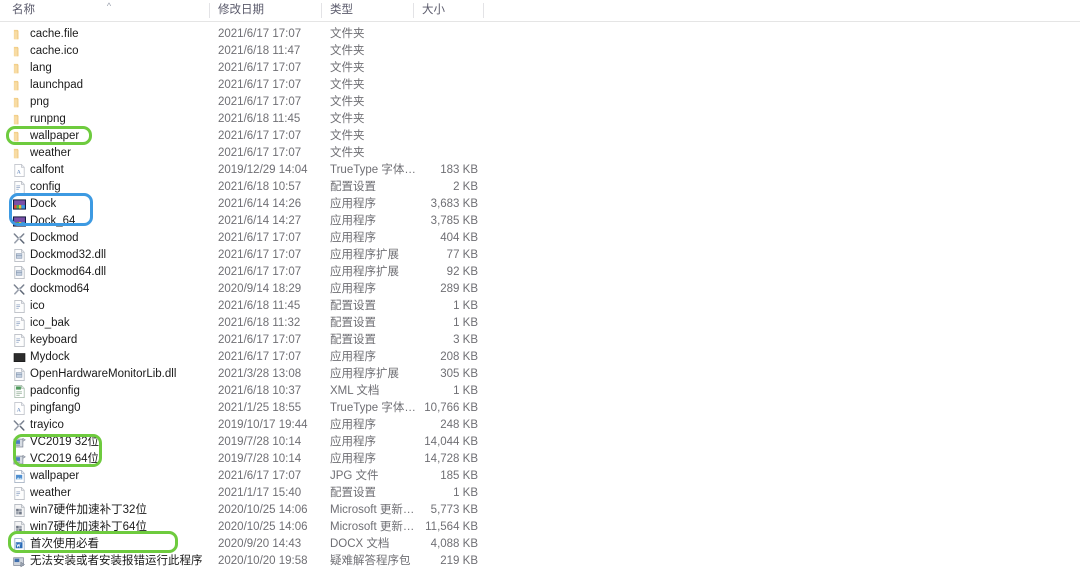 The image size is (1080, 570). Describe the element at coordinates (241, 10) in the screenshot. I see `column-header-date-modified: 修改日期` at that location.